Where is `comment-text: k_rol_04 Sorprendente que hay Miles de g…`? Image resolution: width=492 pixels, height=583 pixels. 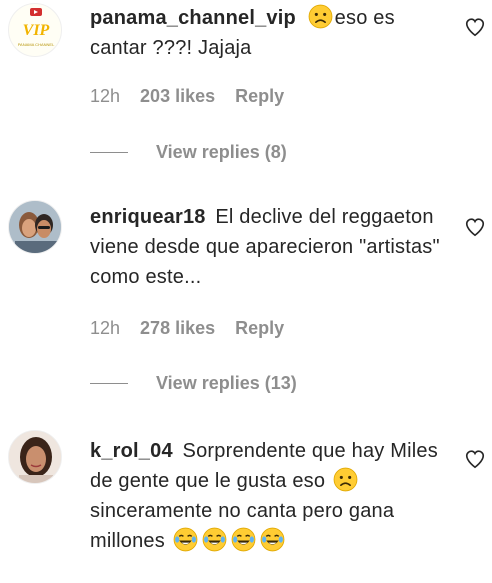
comment-text: k_rol_04 Sorprendente que hay Miles de g… is located at coordinates (267, 496).